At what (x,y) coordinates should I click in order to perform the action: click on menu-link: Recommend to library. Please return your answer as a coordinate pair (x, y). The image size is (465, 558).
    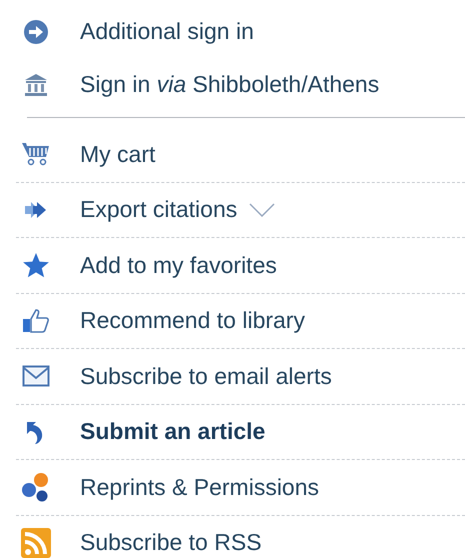
    Looking at the image, I should click on (160, 320).